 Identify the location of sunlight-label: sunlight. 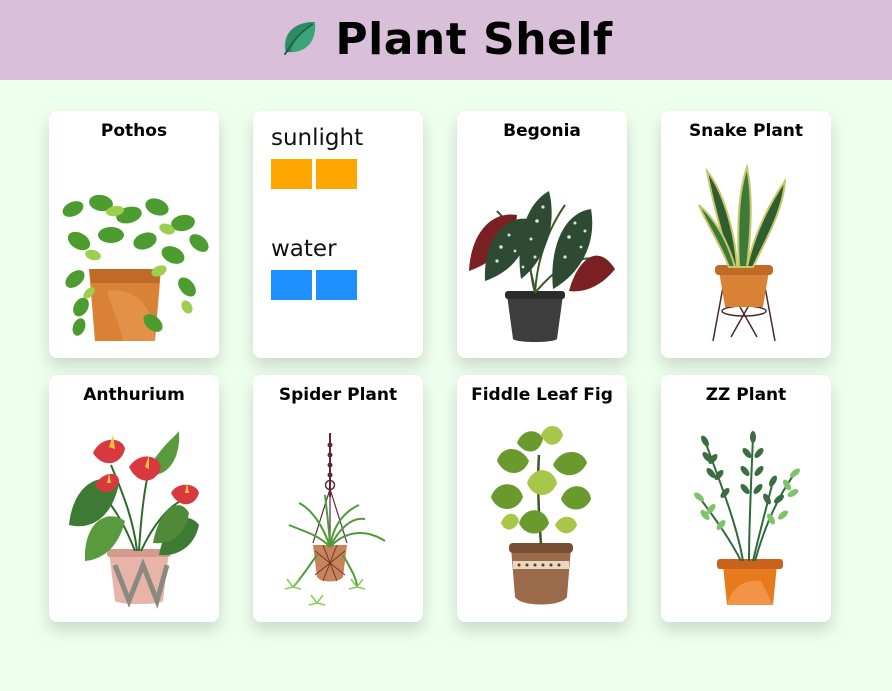
(317, 138).